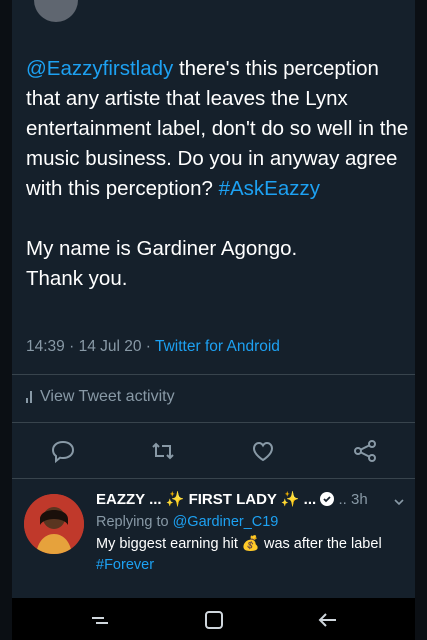 The width and height of the screenshot is (427, 640). What do you see at coordinates (226, 522) in the screenshot?
I see `replying-handle-link: @Gardiner_C19` at bounding box center [226, 522].